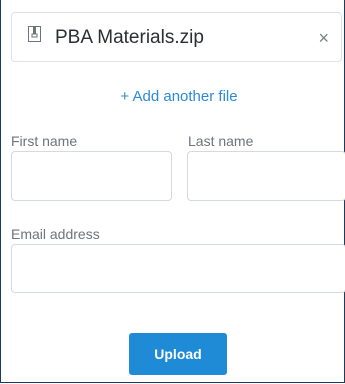  What do you see at coordinates (173, 96) in the screenshot?
I see `add-another-file-link: + Add another file` at bounding box center [173, 96].